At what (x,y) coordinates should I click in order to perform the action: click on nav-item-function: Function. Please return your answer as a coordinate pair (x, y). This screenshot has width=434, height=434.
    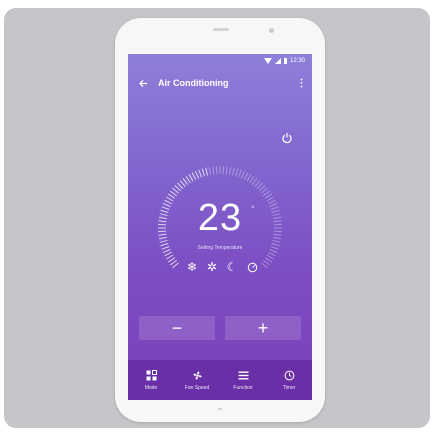
    Looking at the image, I should click on (243, 380).